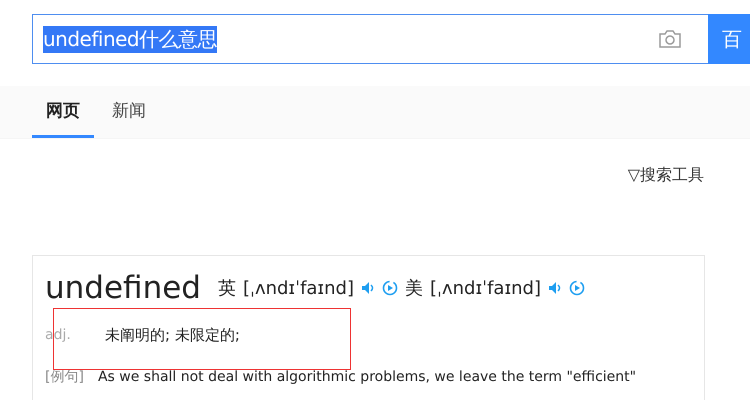 The height and width of the screenshot is (400, 750). I want to click on example-label: [例句], so click(64, 377).